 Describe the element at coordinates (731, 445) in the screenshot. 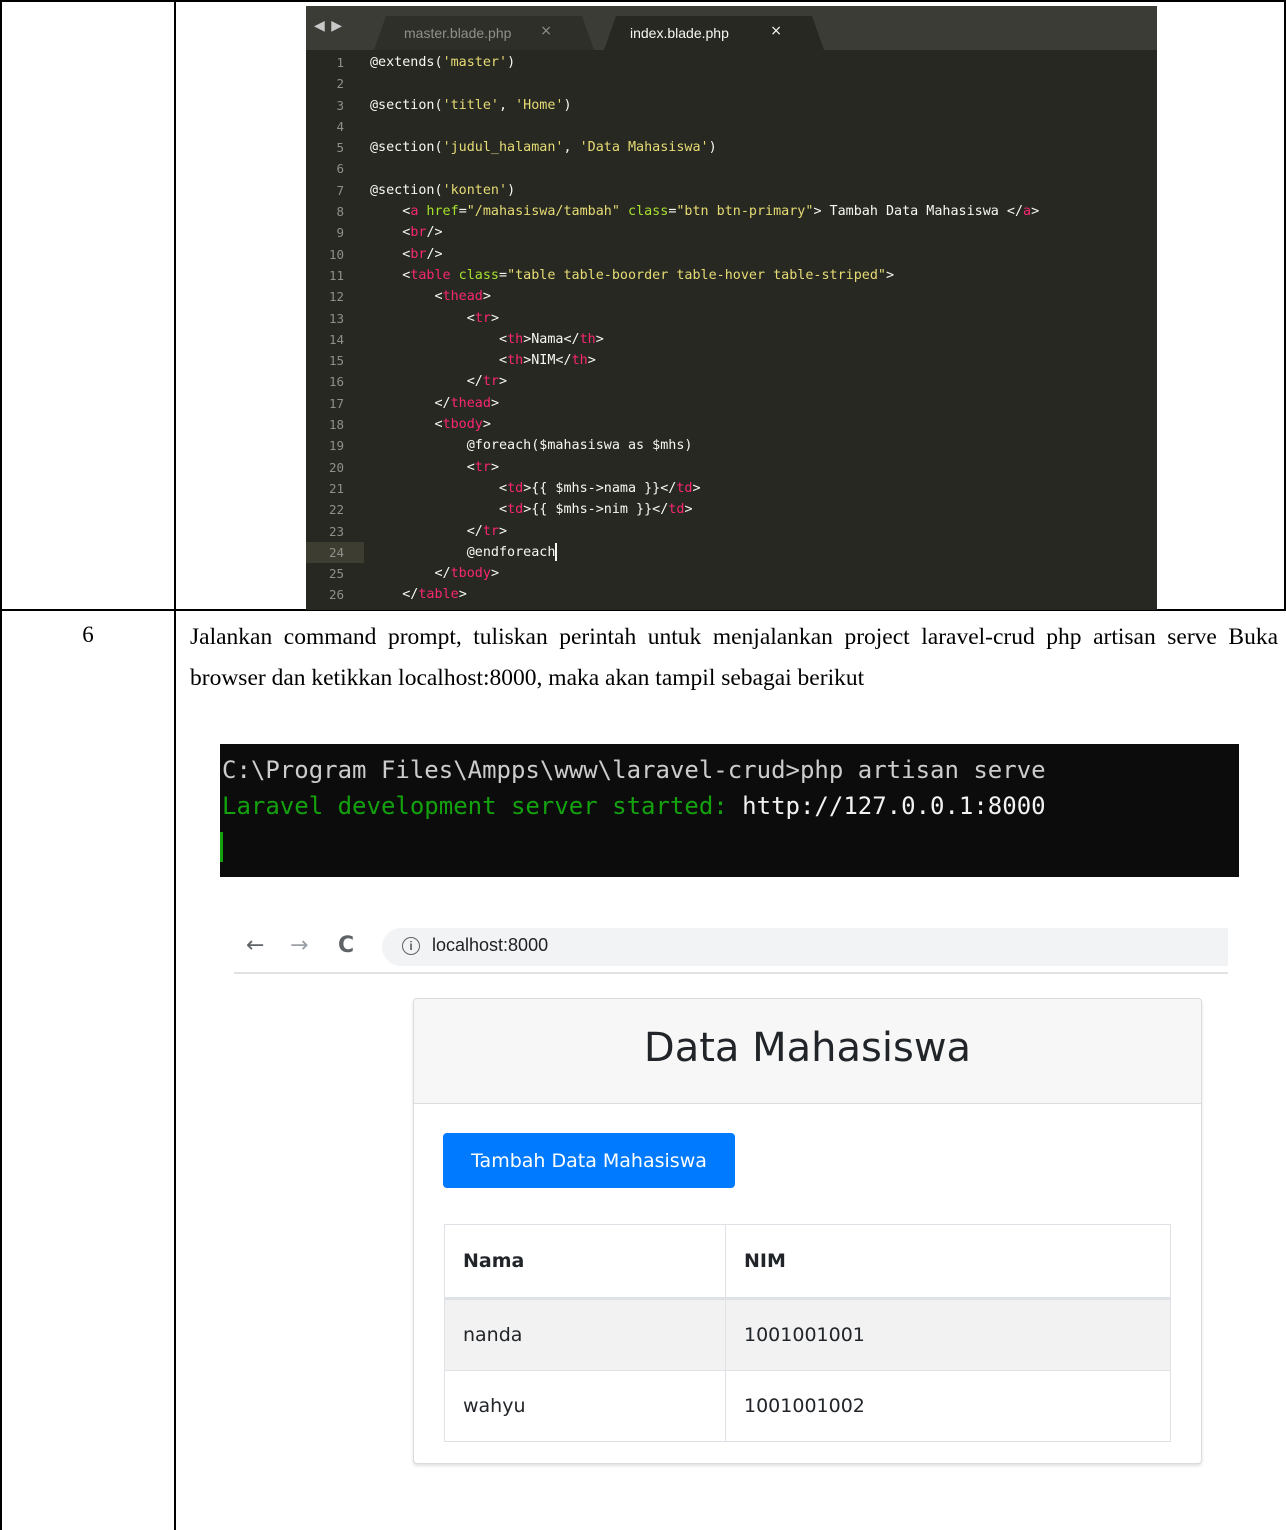

I see `code-line: 19 @foreach($mahasiswa as $mhs)` at that location.